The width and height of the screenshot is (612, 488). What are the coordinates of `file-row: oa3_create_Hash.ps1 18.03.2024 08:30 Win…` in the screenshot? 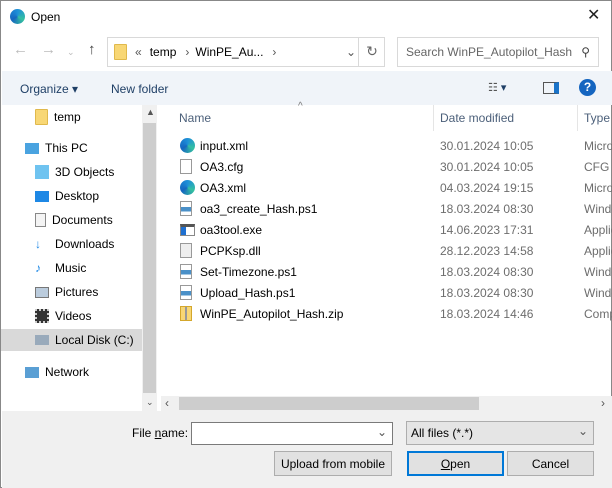 It's located at (394, 208).